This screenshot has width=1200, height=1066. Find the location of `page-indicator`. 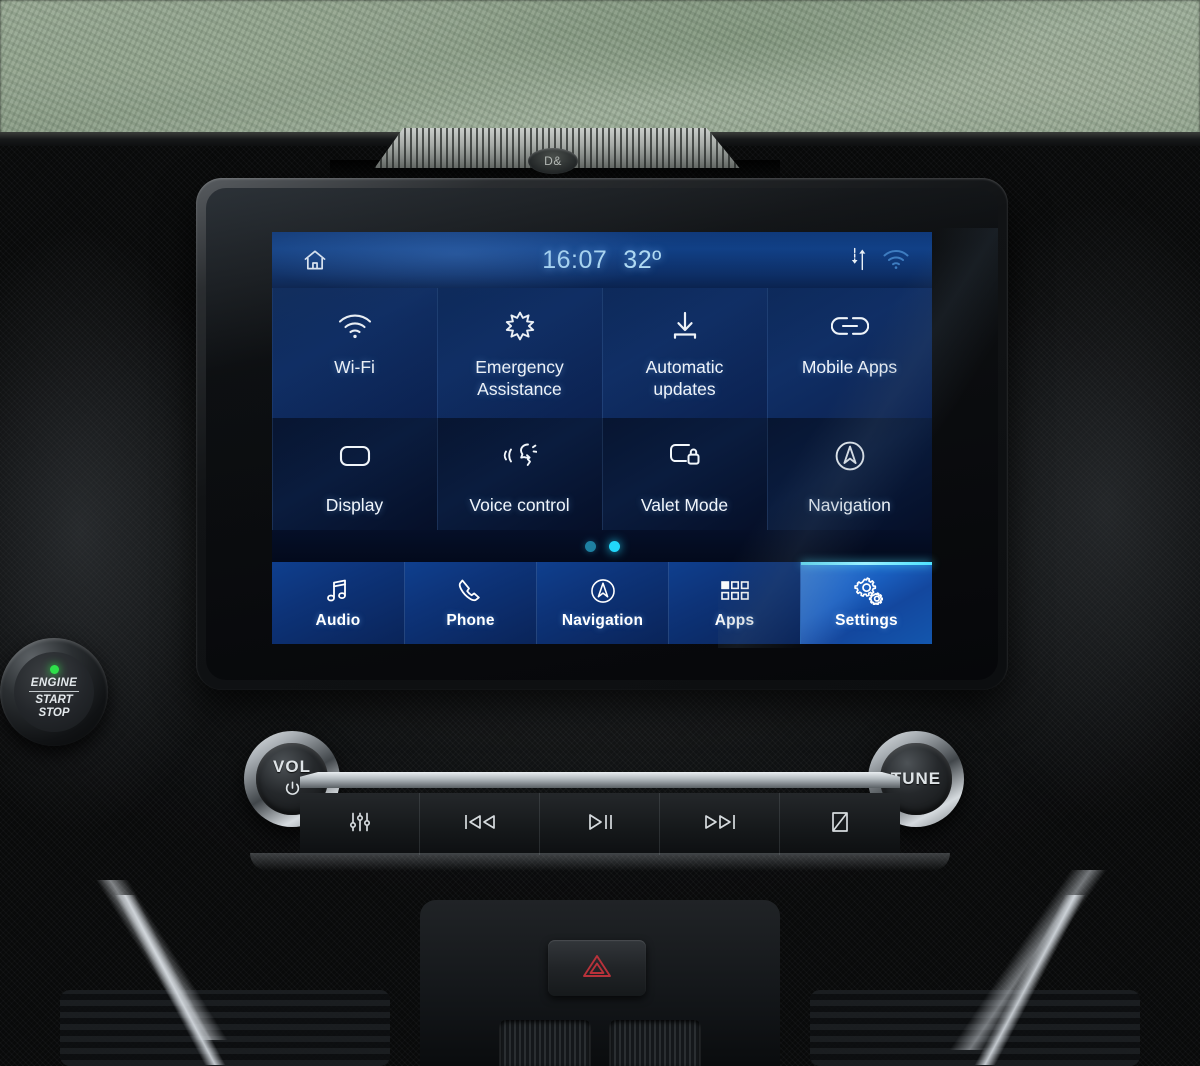

page-indicator is located at coordinates (602, 546).